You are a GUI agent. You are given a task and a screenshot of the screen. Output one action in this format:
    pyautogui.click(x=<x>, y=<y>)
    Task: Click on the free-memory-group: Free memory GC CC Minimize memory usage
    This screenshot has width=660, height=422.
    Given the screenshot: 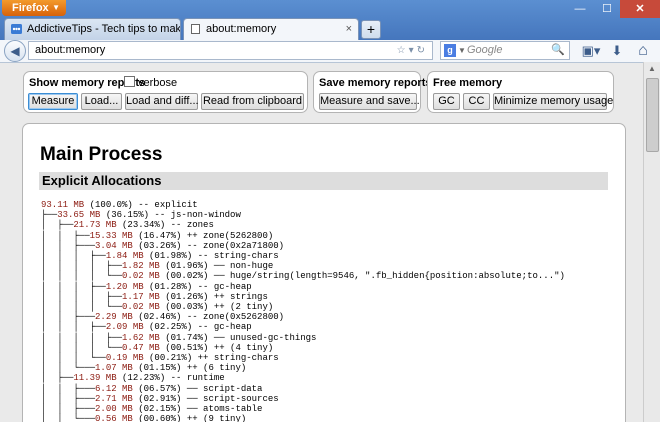 What is the action you would take?
    pyautogui.click(x=520, y=92)
    